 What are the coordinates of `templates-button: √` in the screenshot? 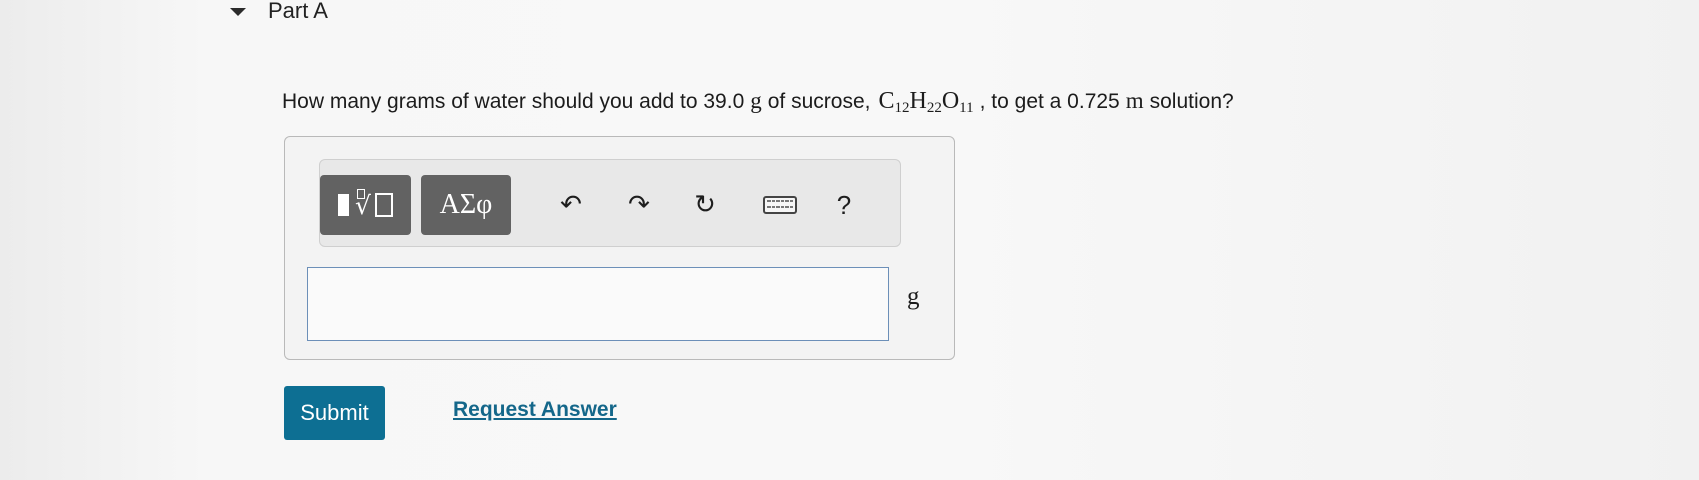 It's located at (365, 205).